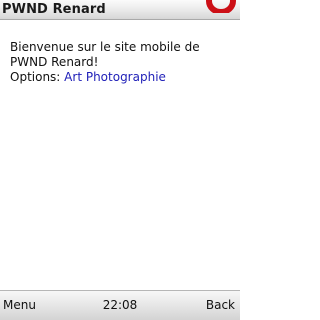  I want to click on clock: 22:08, so click(120, 305).